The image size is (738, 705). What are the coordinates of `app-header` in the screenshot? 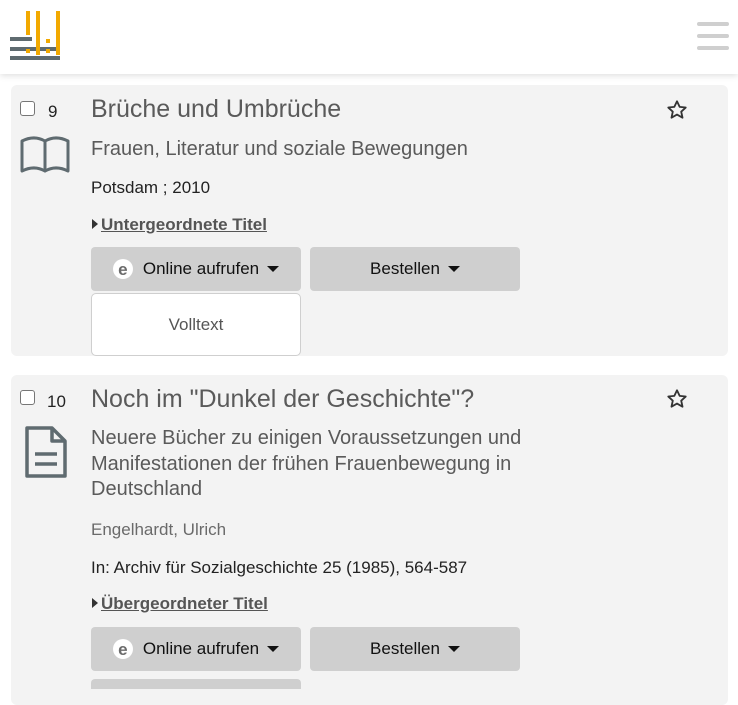 It's located at (369, 37).